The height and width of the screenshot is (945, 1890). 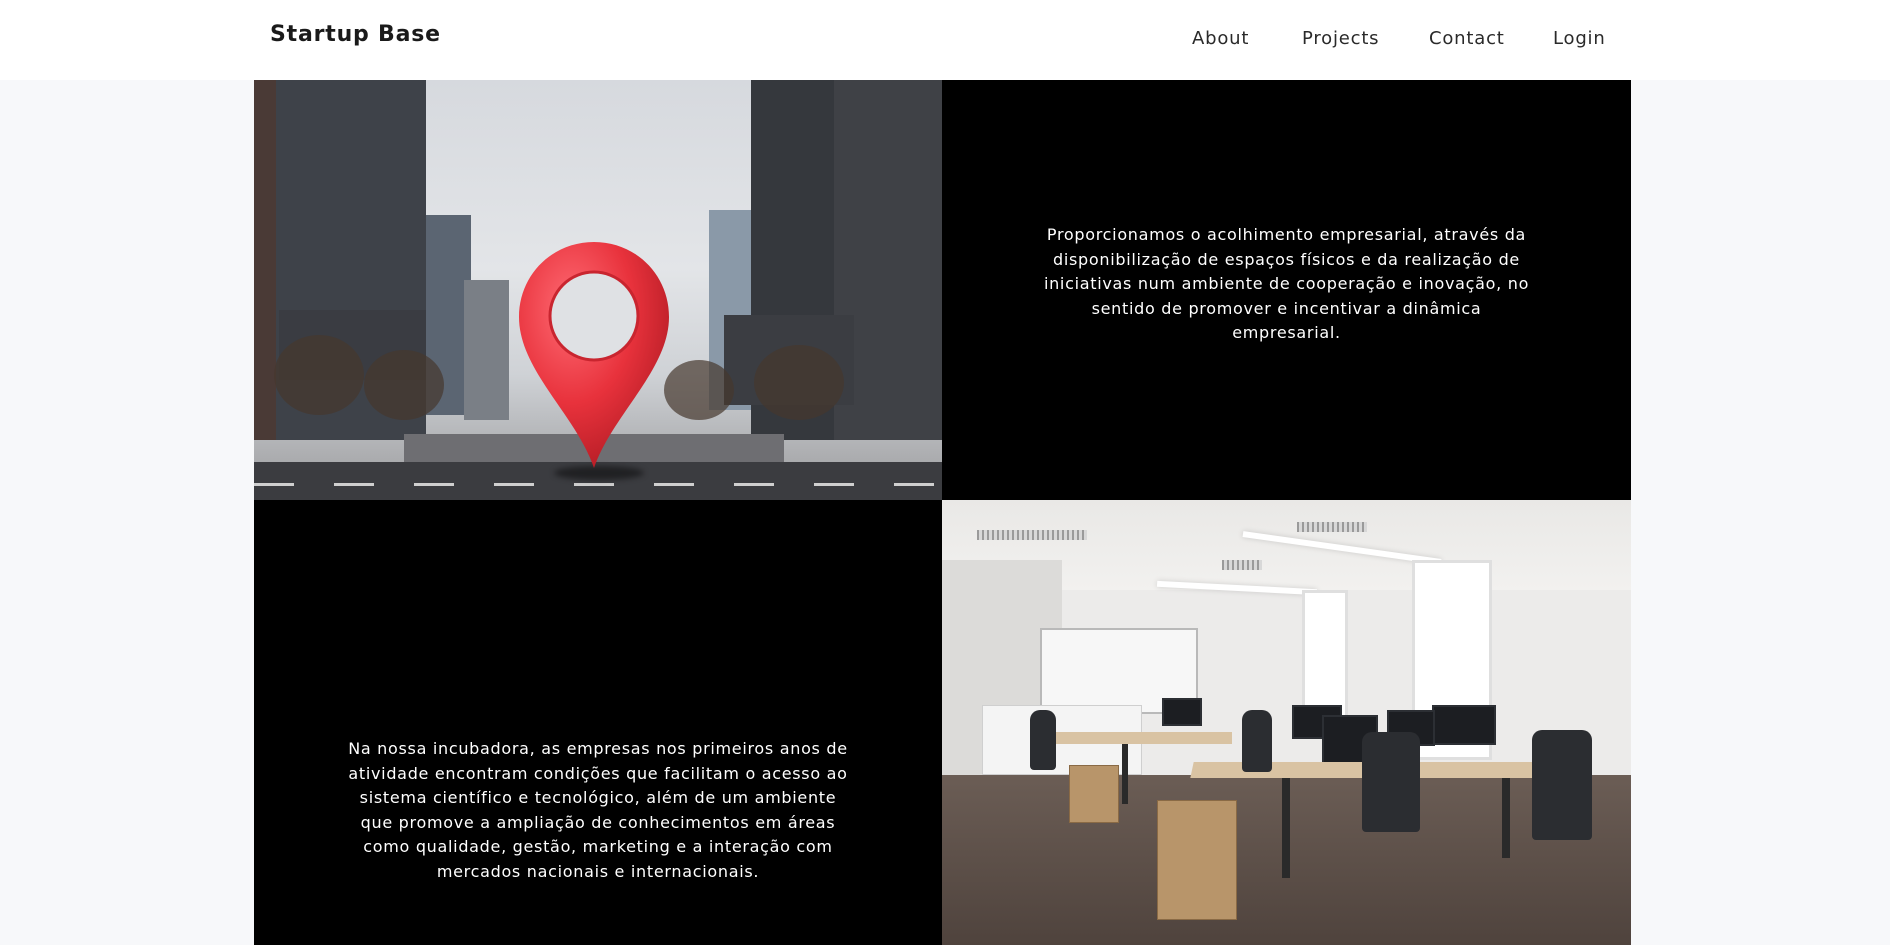 I want to click on desk, so click(x=1132, y=738).